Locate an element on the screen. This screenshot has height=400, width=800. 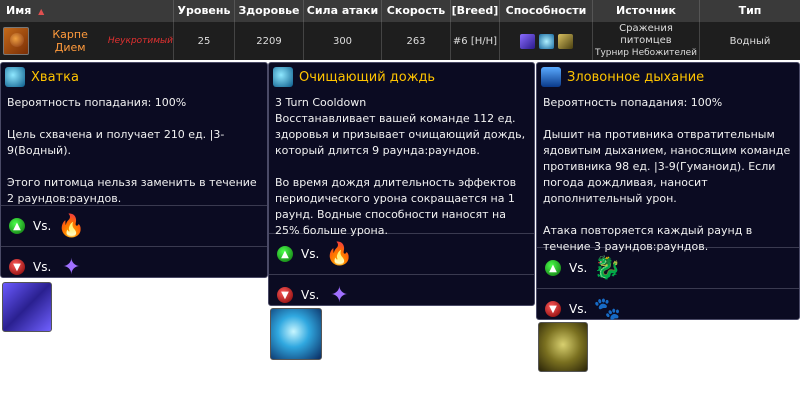
col-header-abilities: Способности is located at coordinates (546, 11).